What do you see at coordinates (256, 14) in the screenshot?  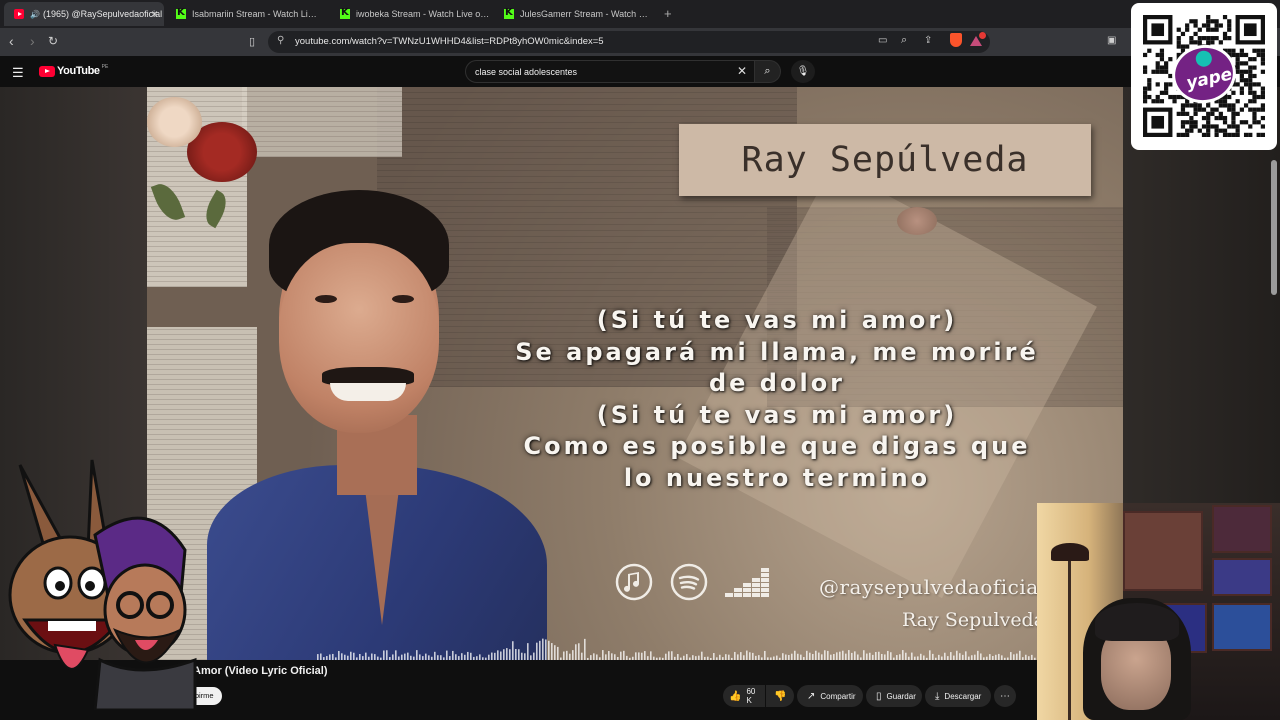 I see `tab-title: Isabmariin Stream - Watch Live on Kick` at bounding box center [256, 14].